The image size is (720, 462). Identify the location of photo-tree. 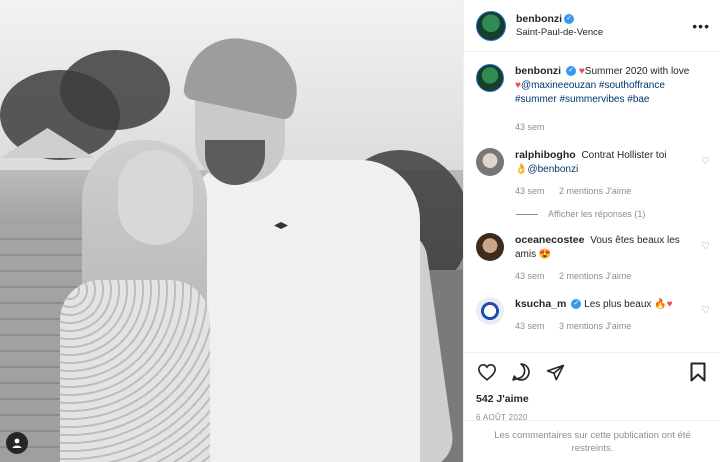
(115, 90).